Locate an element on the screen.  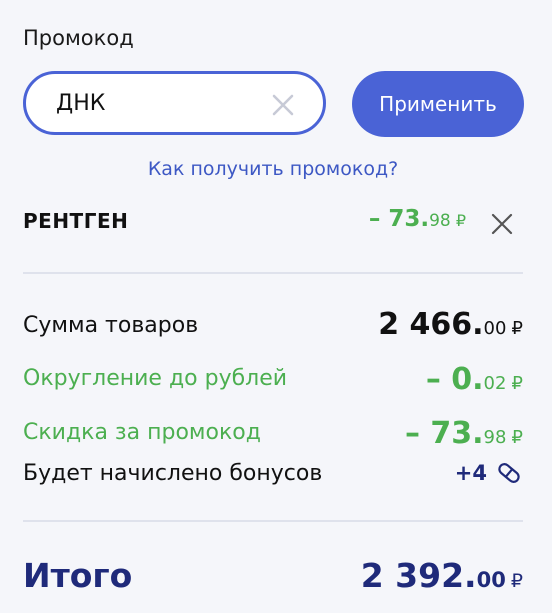
coupon-amount-dec: 98 is located at coordinates (440, 221).